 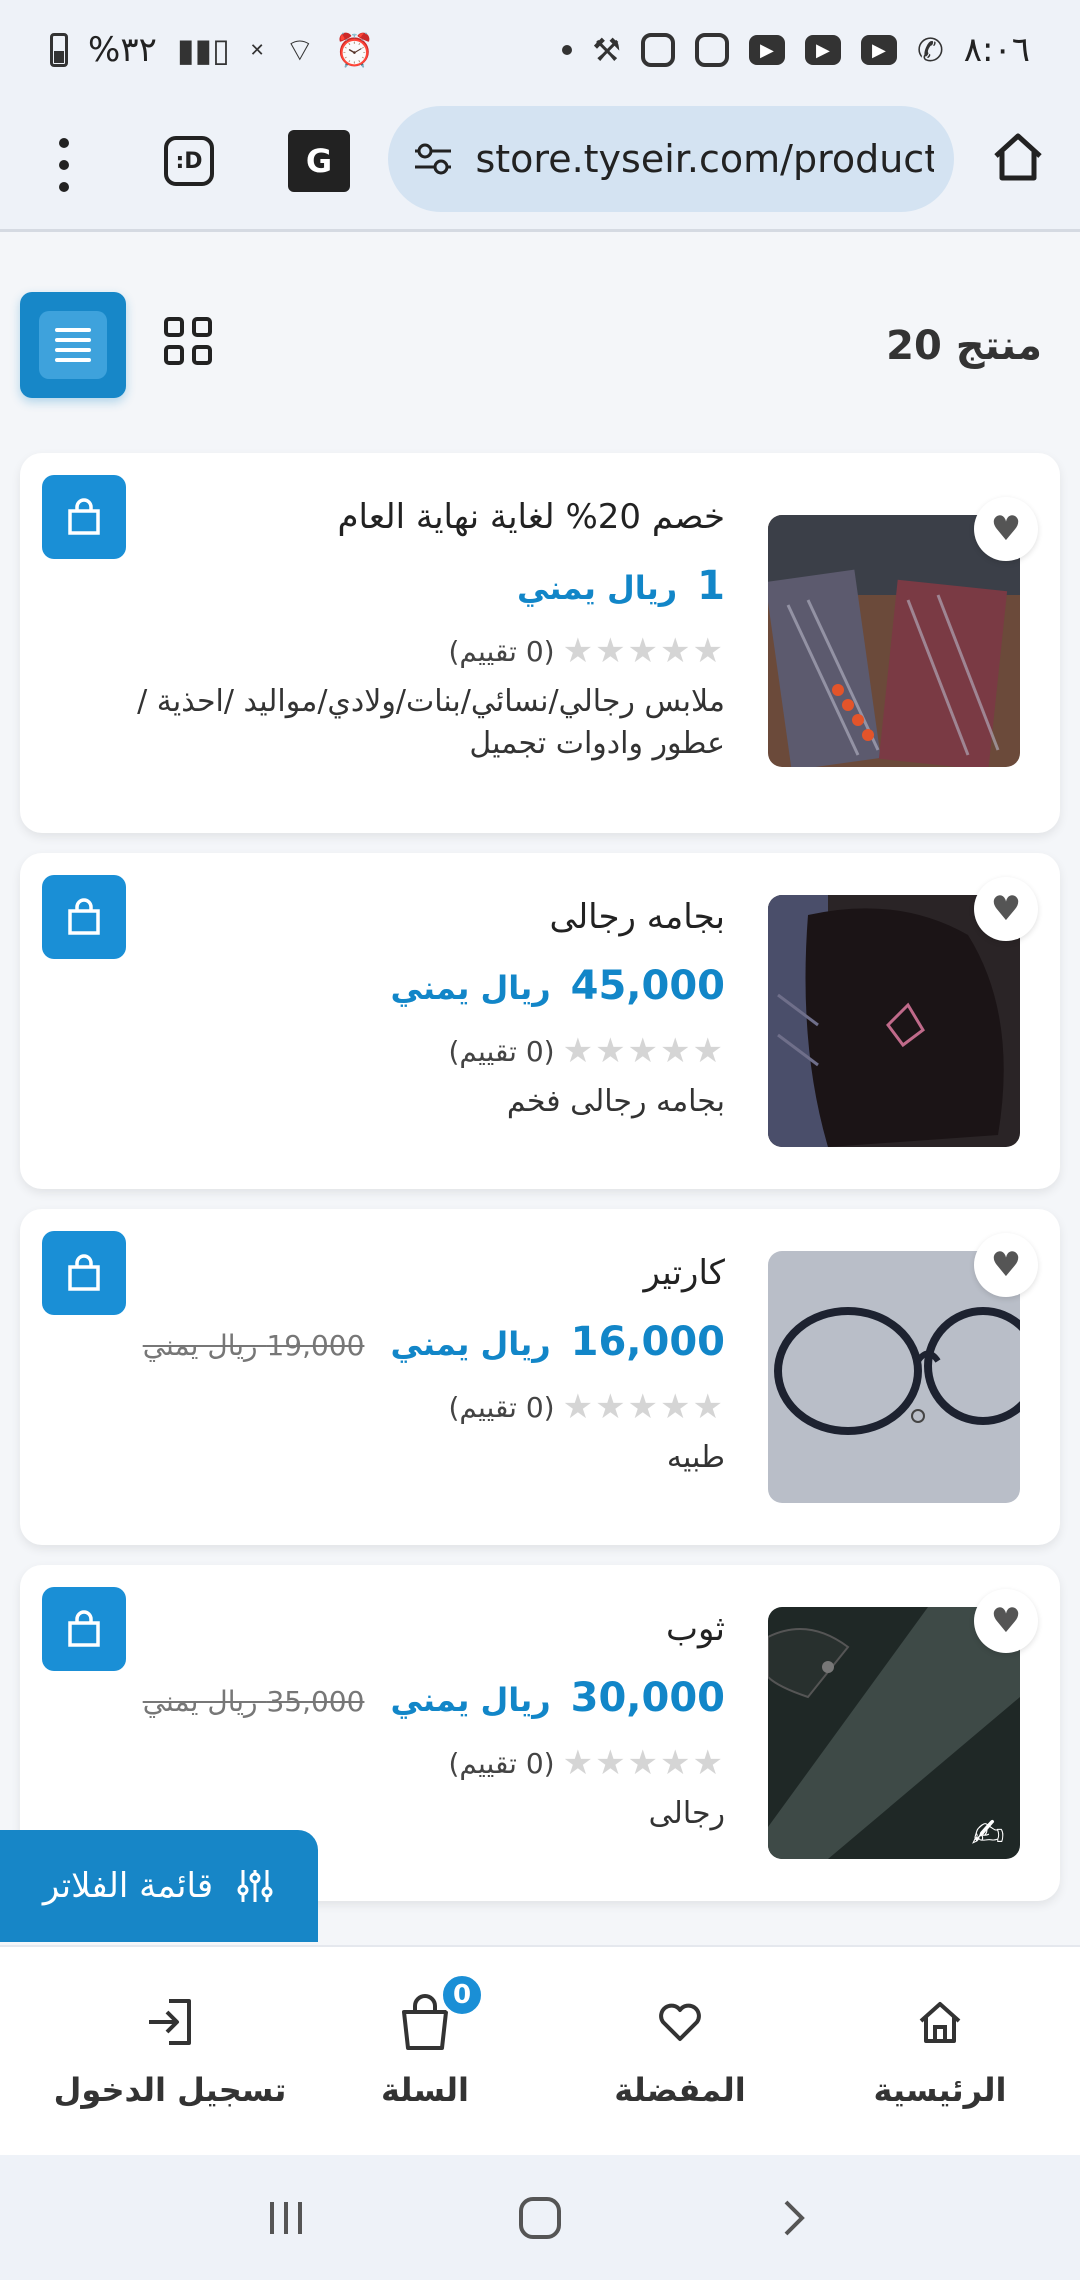 I want to click on old-price: 35,000 ريال يمني, so click(x=253, y=1701).